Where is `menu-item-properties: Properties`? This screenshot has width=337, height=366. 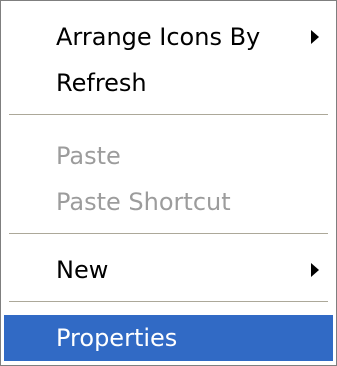 menu-item-properties: Properties is located at coordinates (168, 338).